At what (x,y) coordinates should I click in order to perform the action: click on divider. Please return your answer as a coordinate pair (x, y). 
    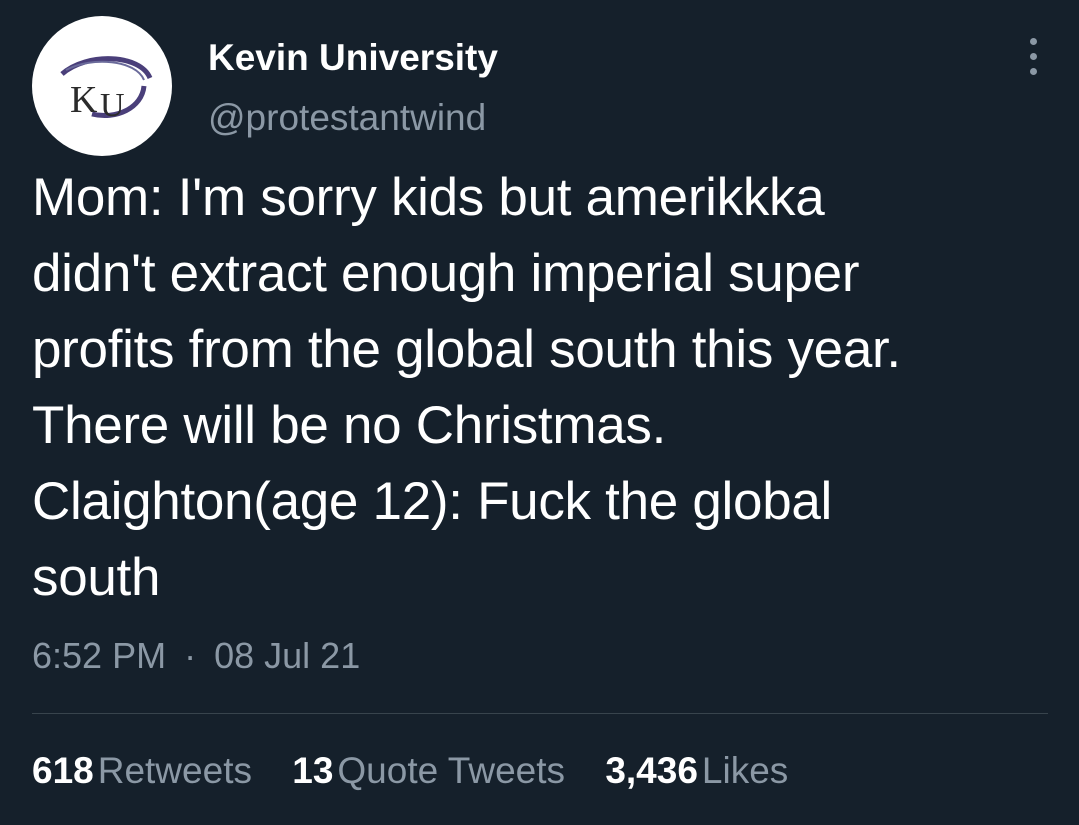
    Looking at the image, I should click on (540, 713).